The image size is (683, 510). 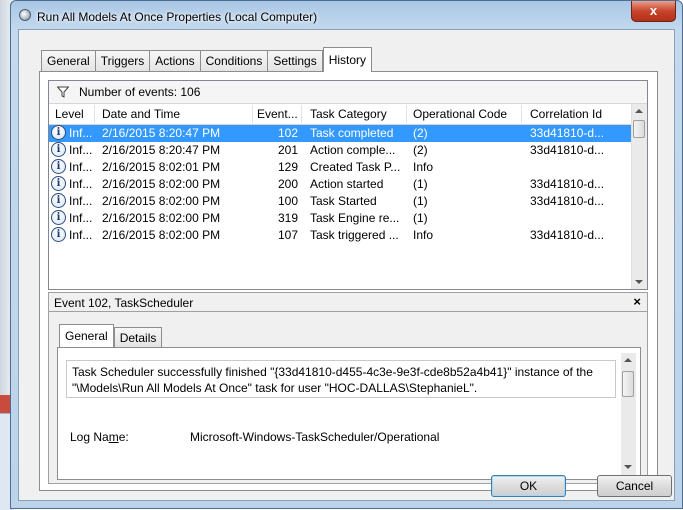 What do you see at coordinates (348, 302) in the screenshot?
I see `event-detail-header: Event 102, TaskScheduler ×` at bounding box center [348, 302].